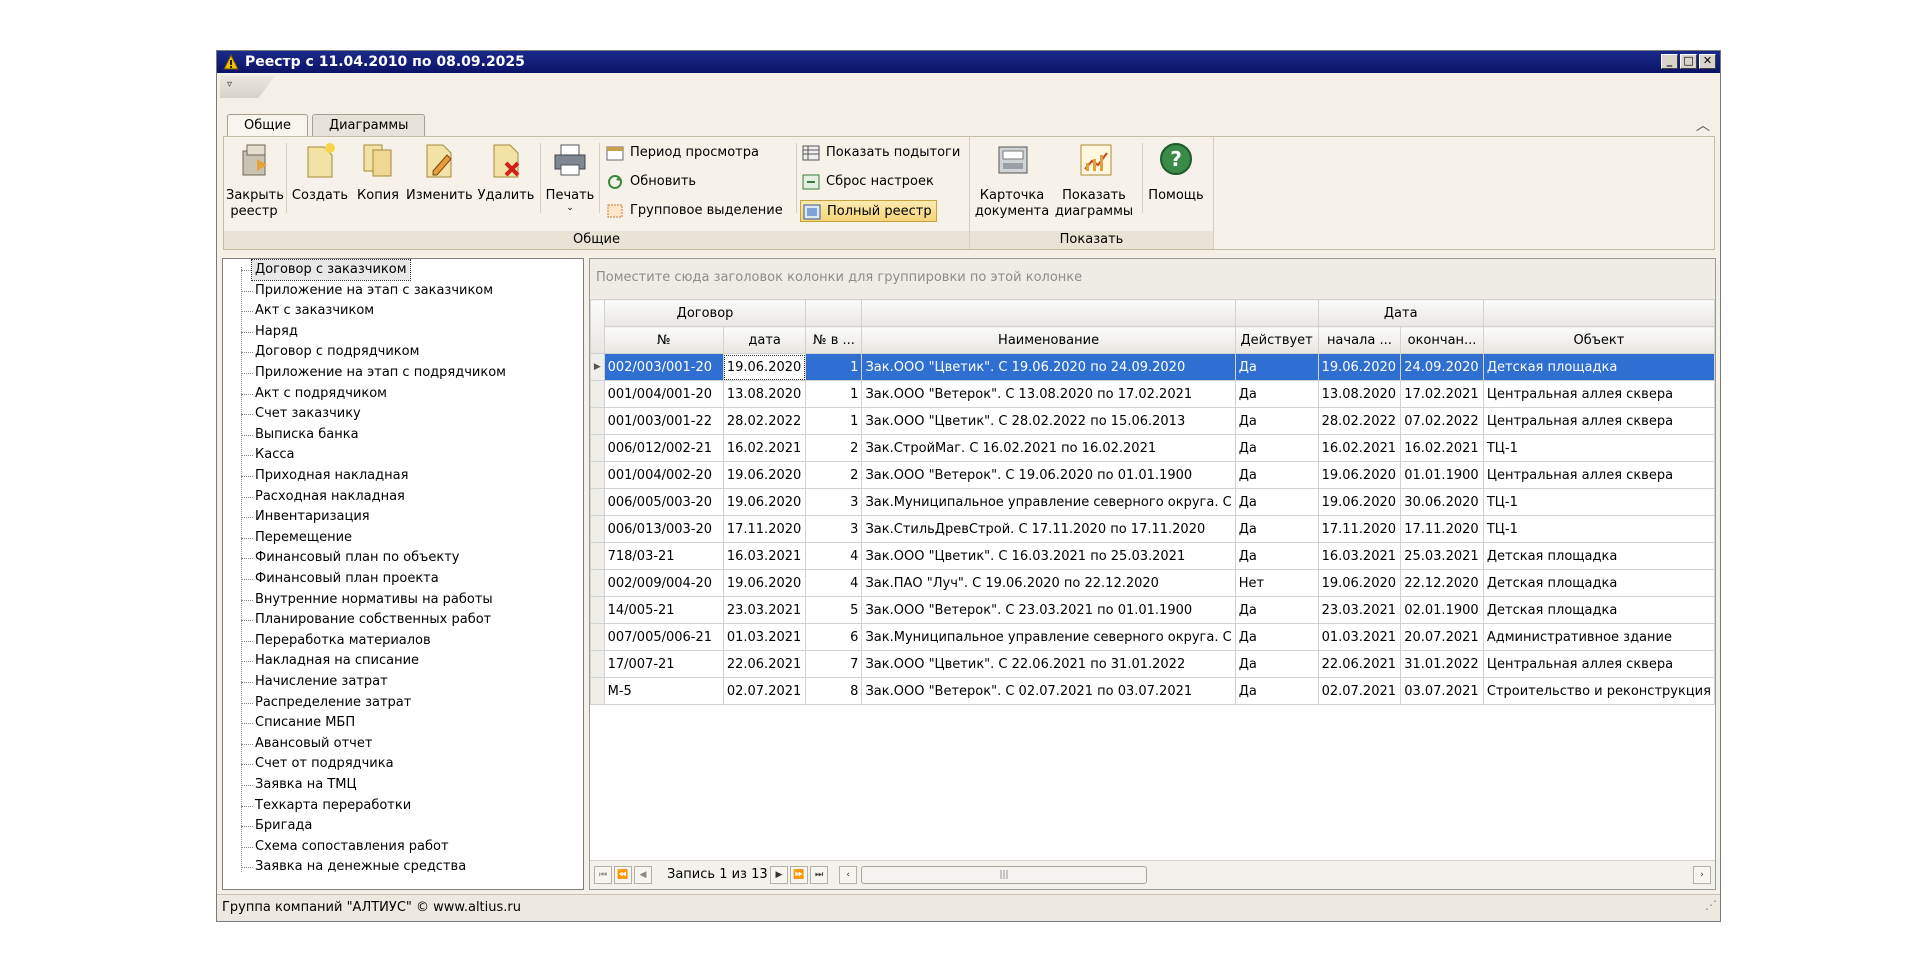 This screenshot has height=963, width=1919. What do you see at coordinates (663, 394) in the screenshot?
I see `table-cell: 001/004/001-20` at bounding box center [663, 394].